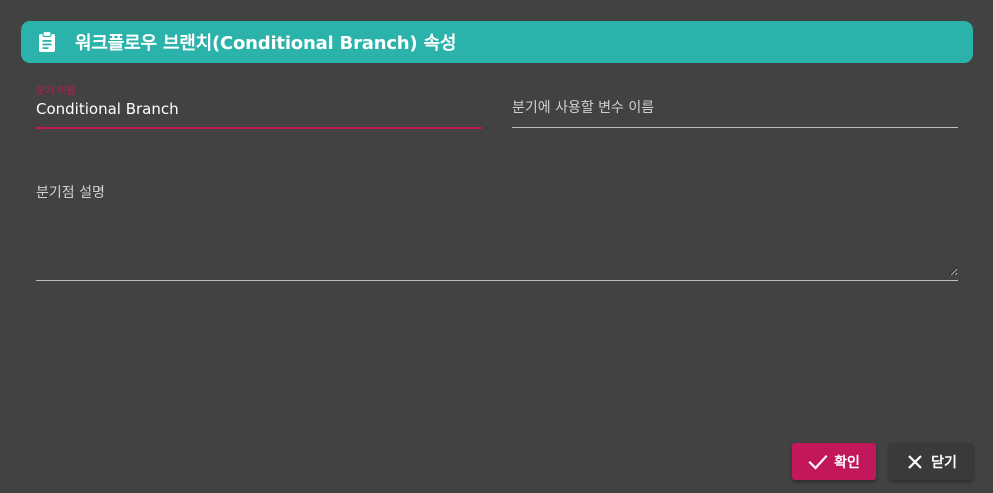 Image resolution: width=993 pixels, height=493 pixels. What do you see at coordinates (497, 42) in the screenshot?
I see `dialog-header: 워크플로우 브랜치(Conditional Branch) 속성` at bounding box center [497, 42].